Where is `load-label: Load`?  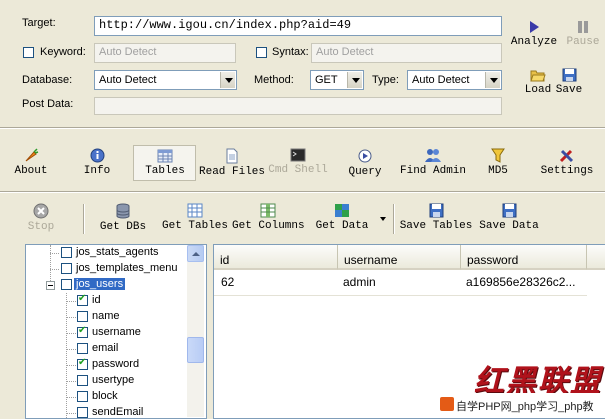 load-label: Load is located at coordinates (538, 90).